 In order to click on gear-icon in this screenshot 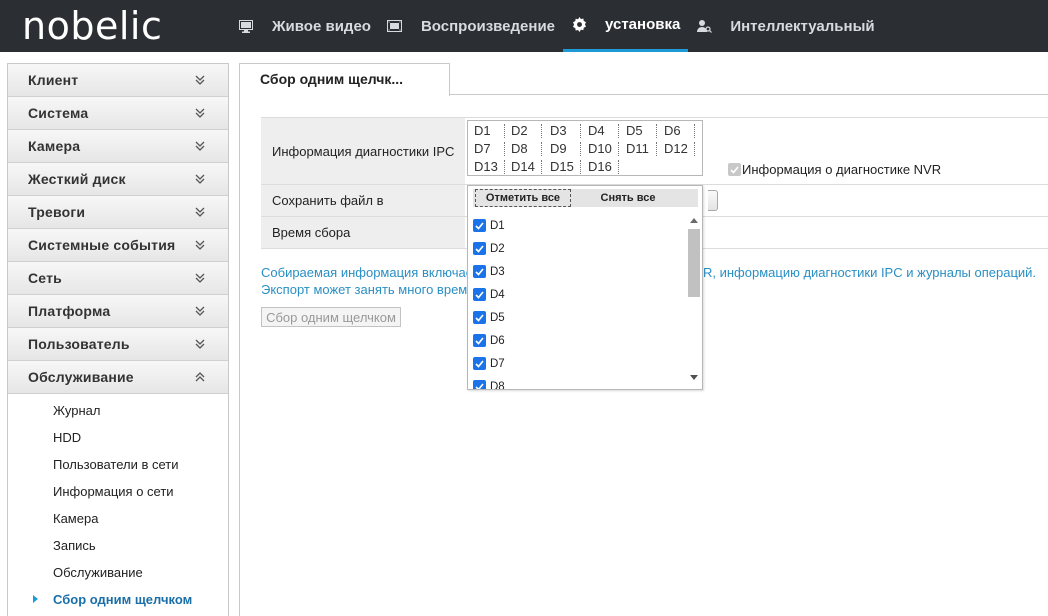, I will do `click(579, 25)`.